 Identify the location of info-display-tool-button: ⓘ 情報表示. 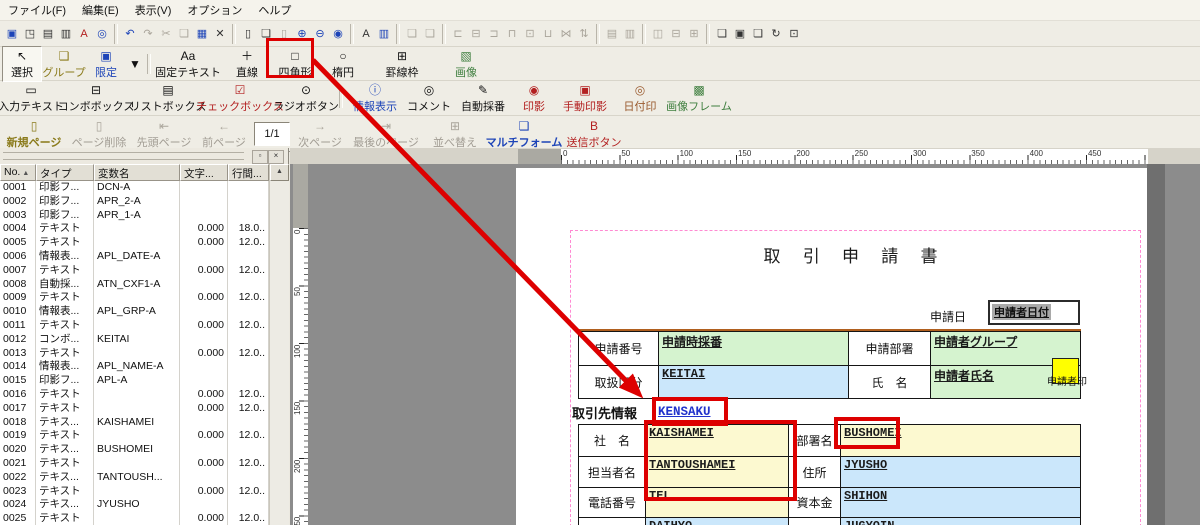
(375, 98).